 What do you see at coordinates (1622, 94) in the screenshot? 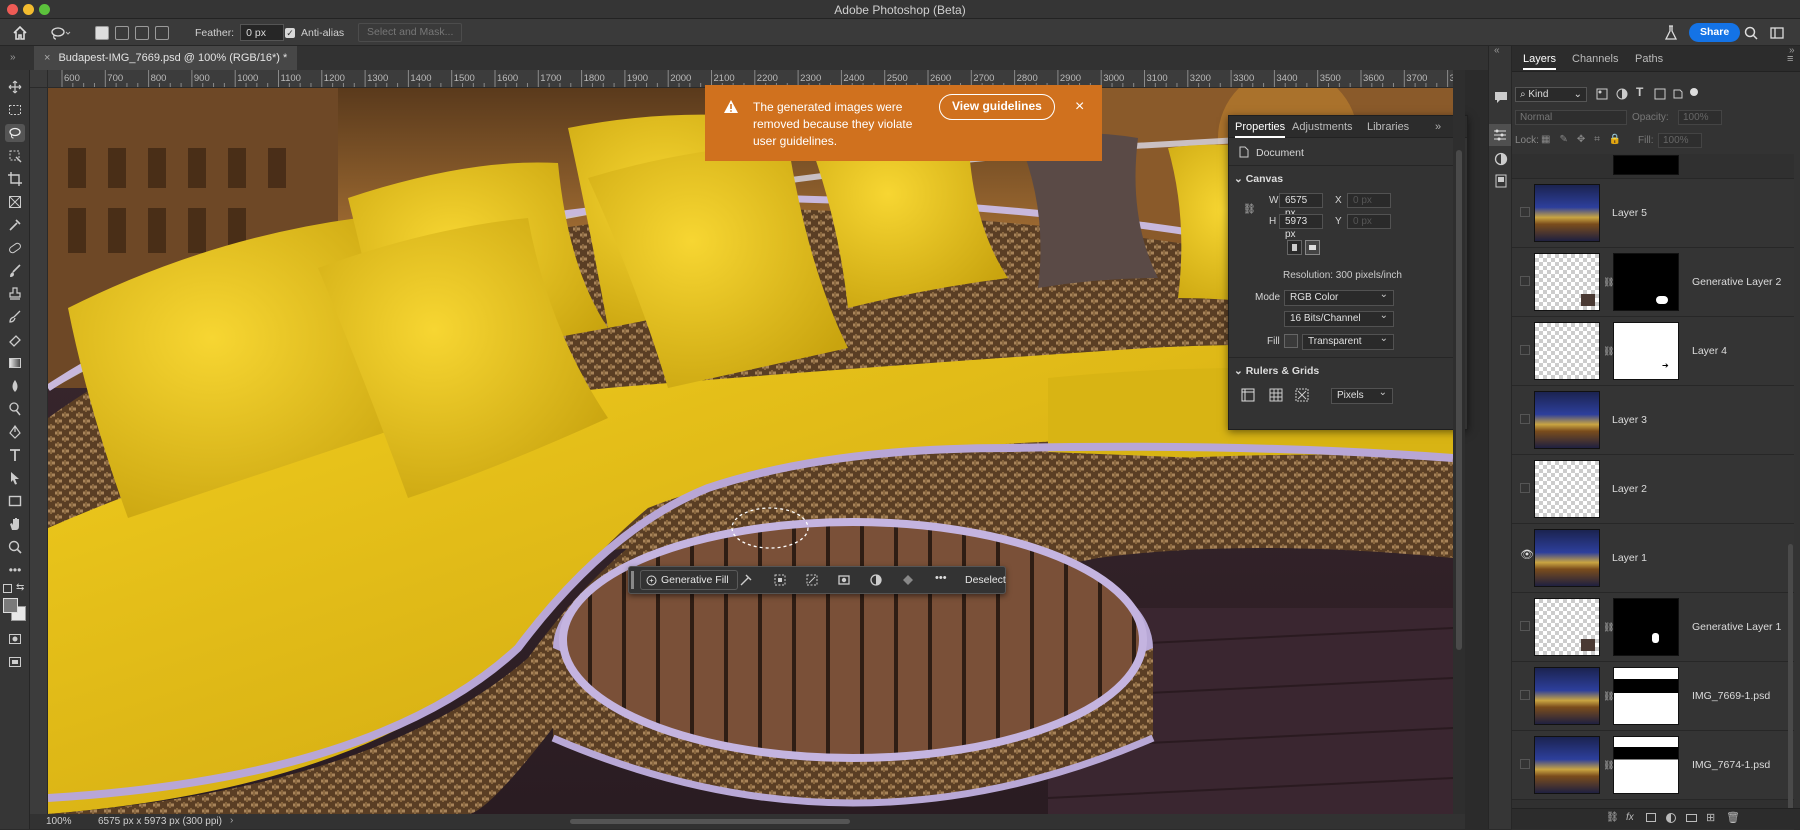
I see `filter-adjustment-icon` at bounding box center [1622, 94].